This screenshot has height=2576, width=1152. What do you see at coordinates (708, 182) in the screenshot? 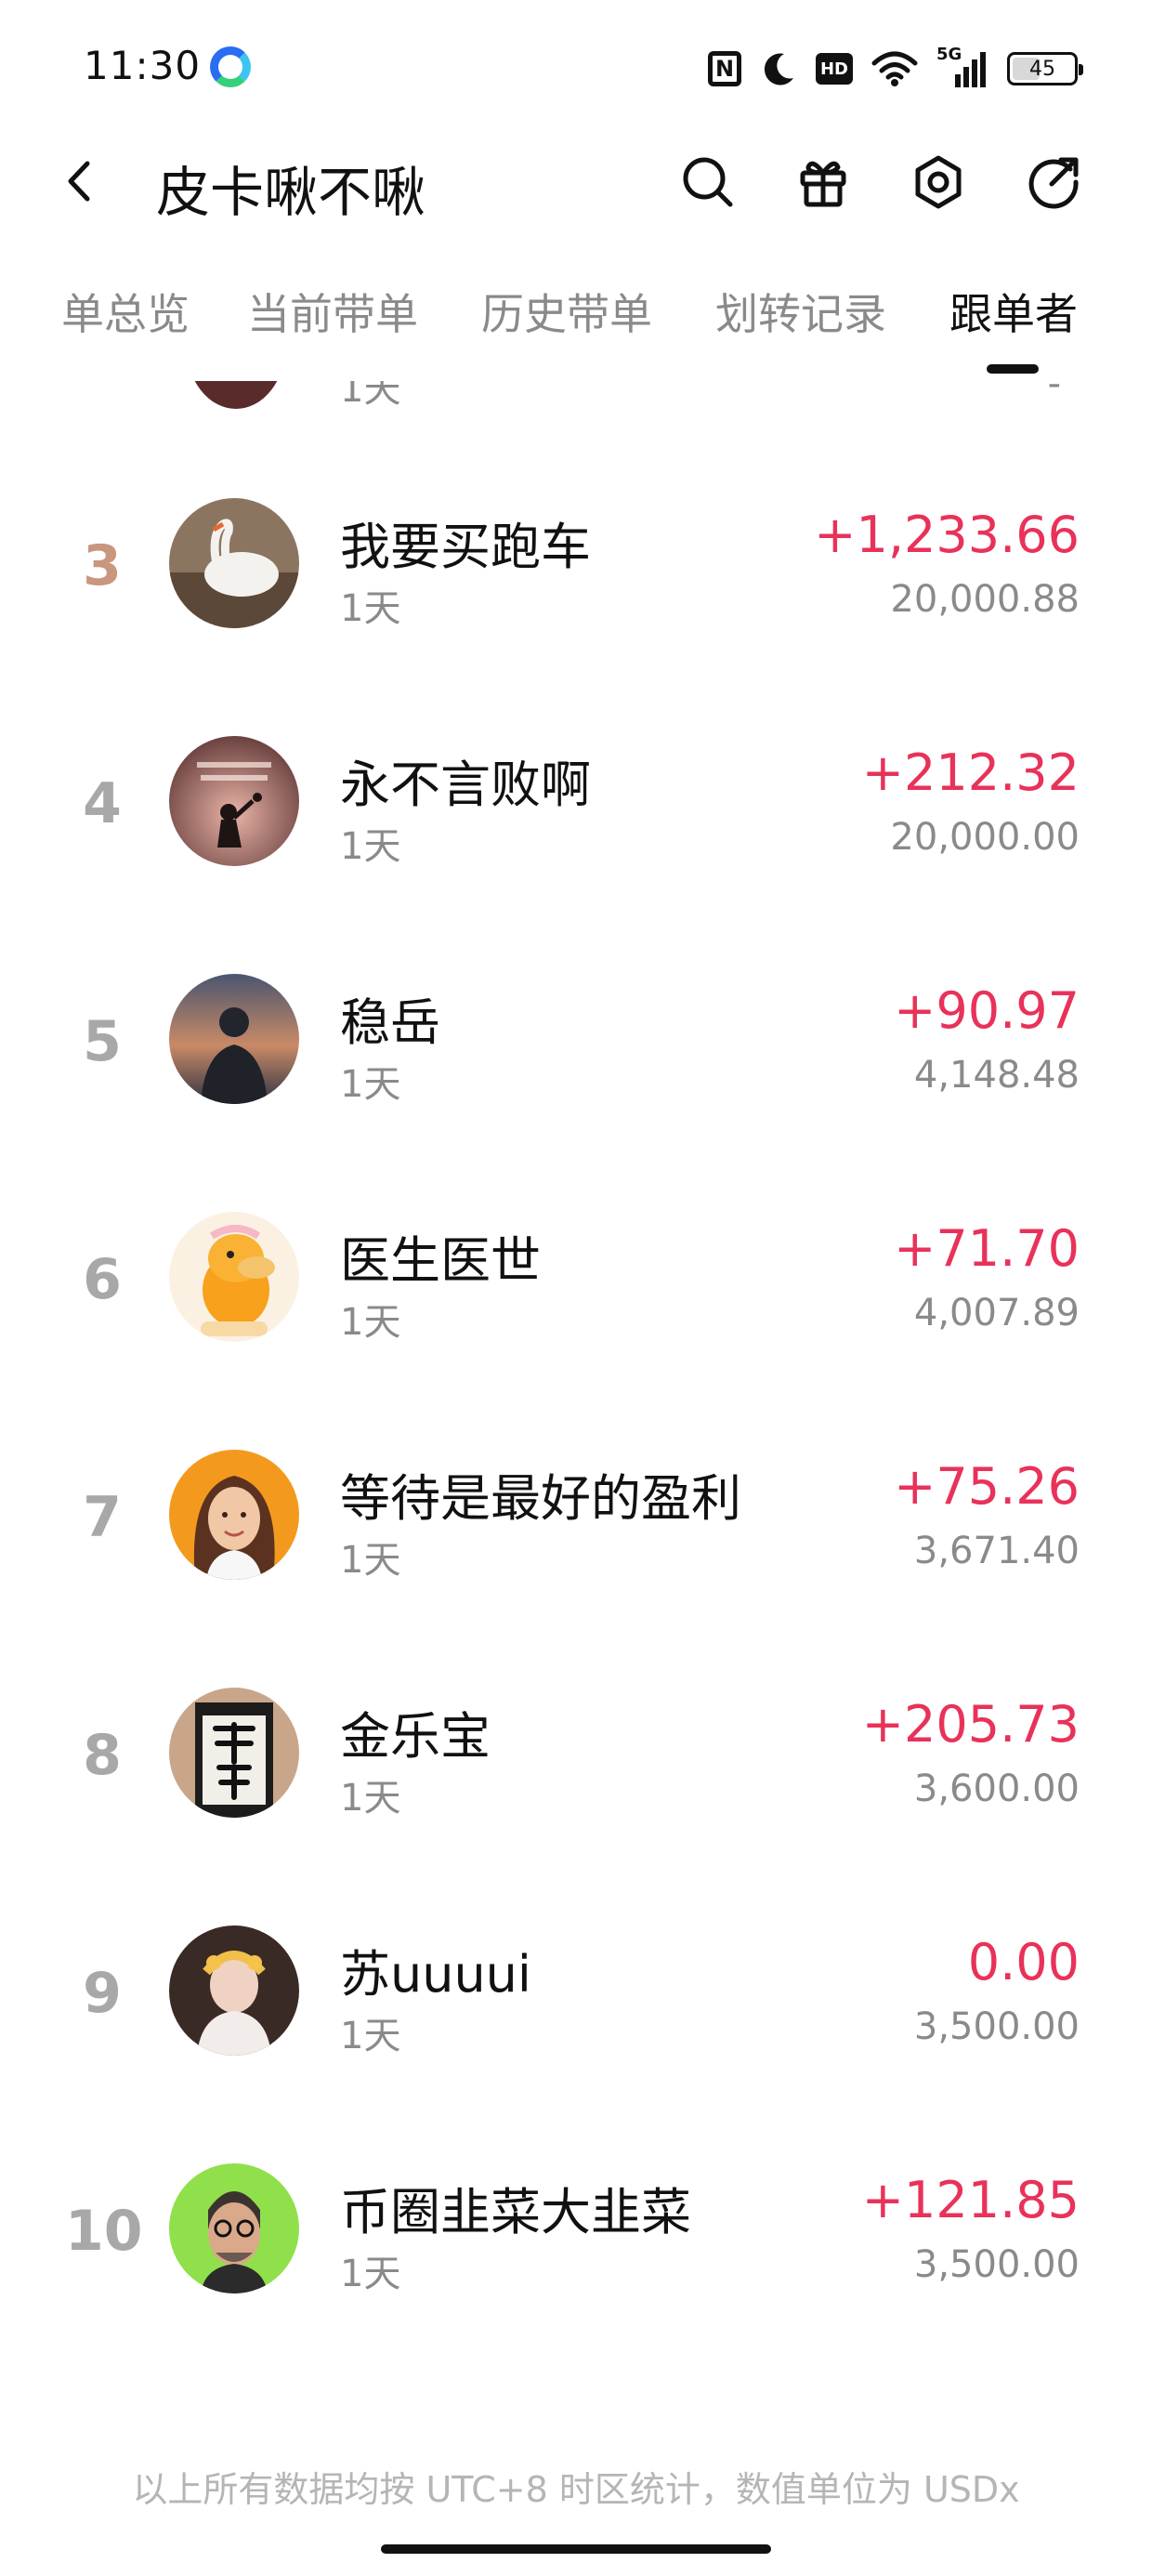
I see `search-icon` at bounding box center [708, 182].